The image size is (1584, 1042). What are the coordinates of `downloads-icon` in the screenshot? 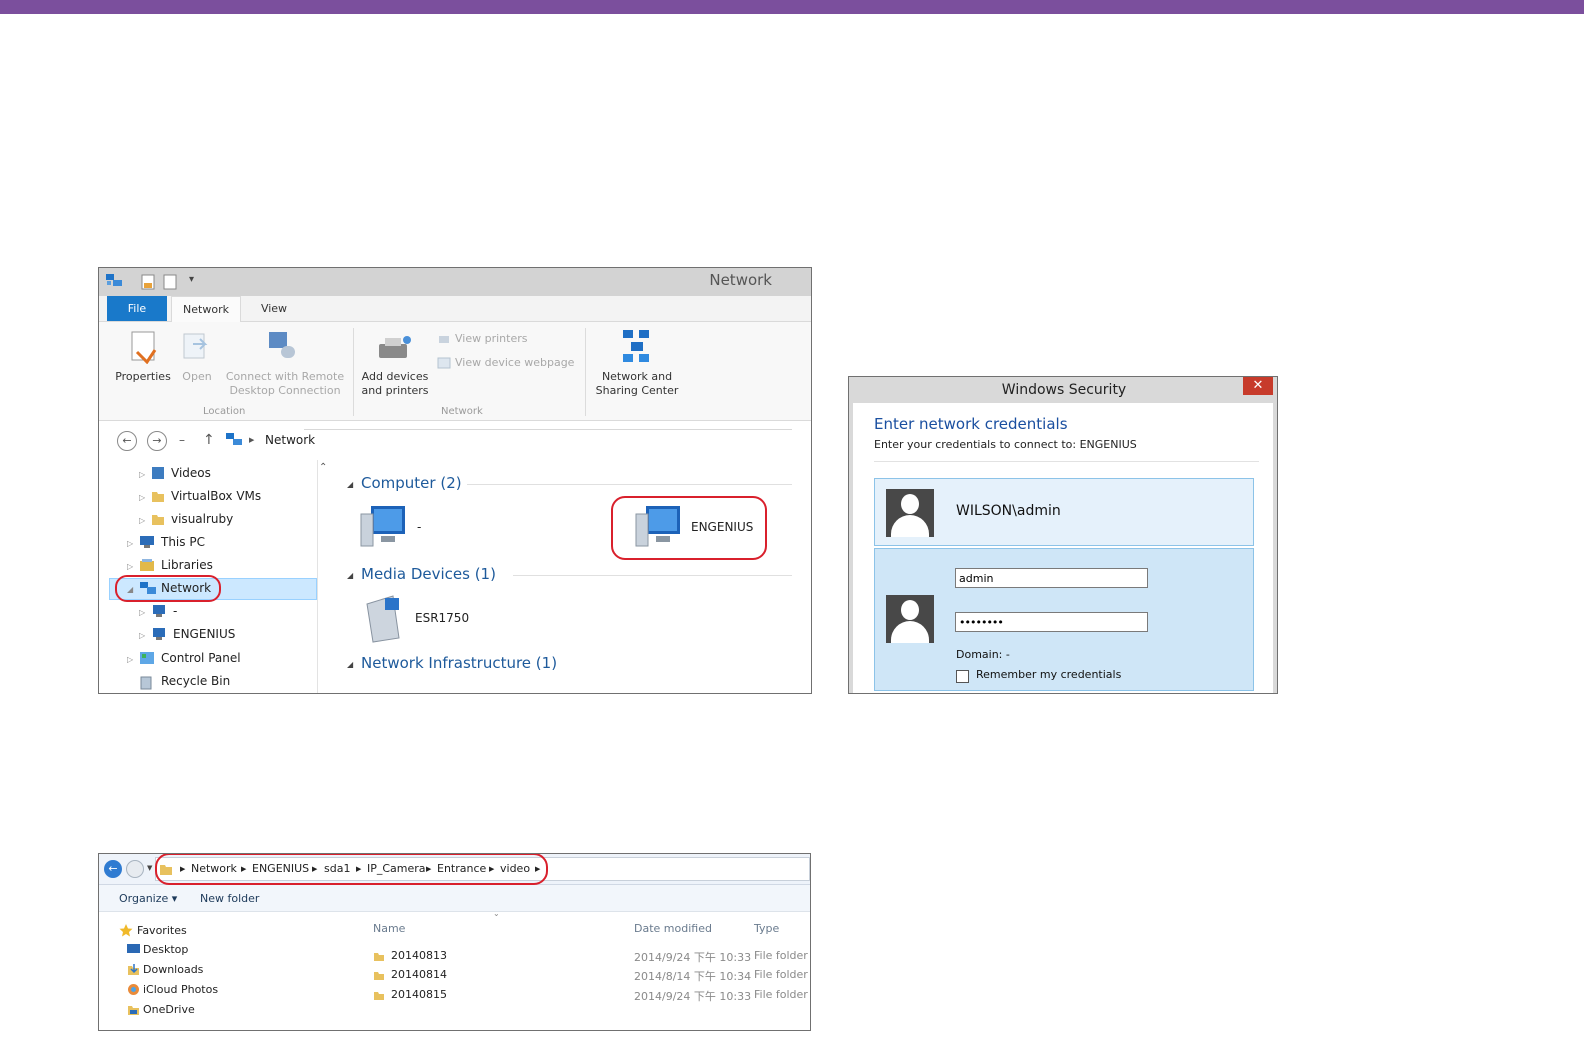 It's located at (133, 969).